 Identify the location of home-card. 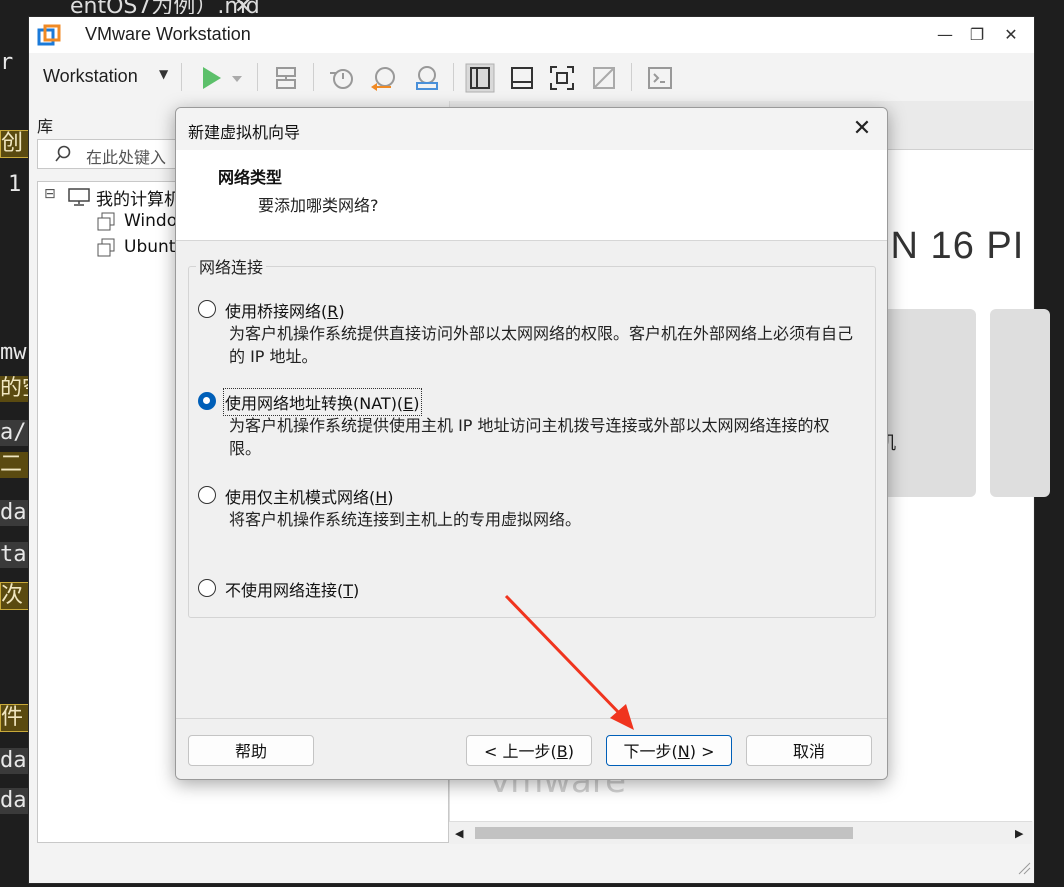
(1020, 403).